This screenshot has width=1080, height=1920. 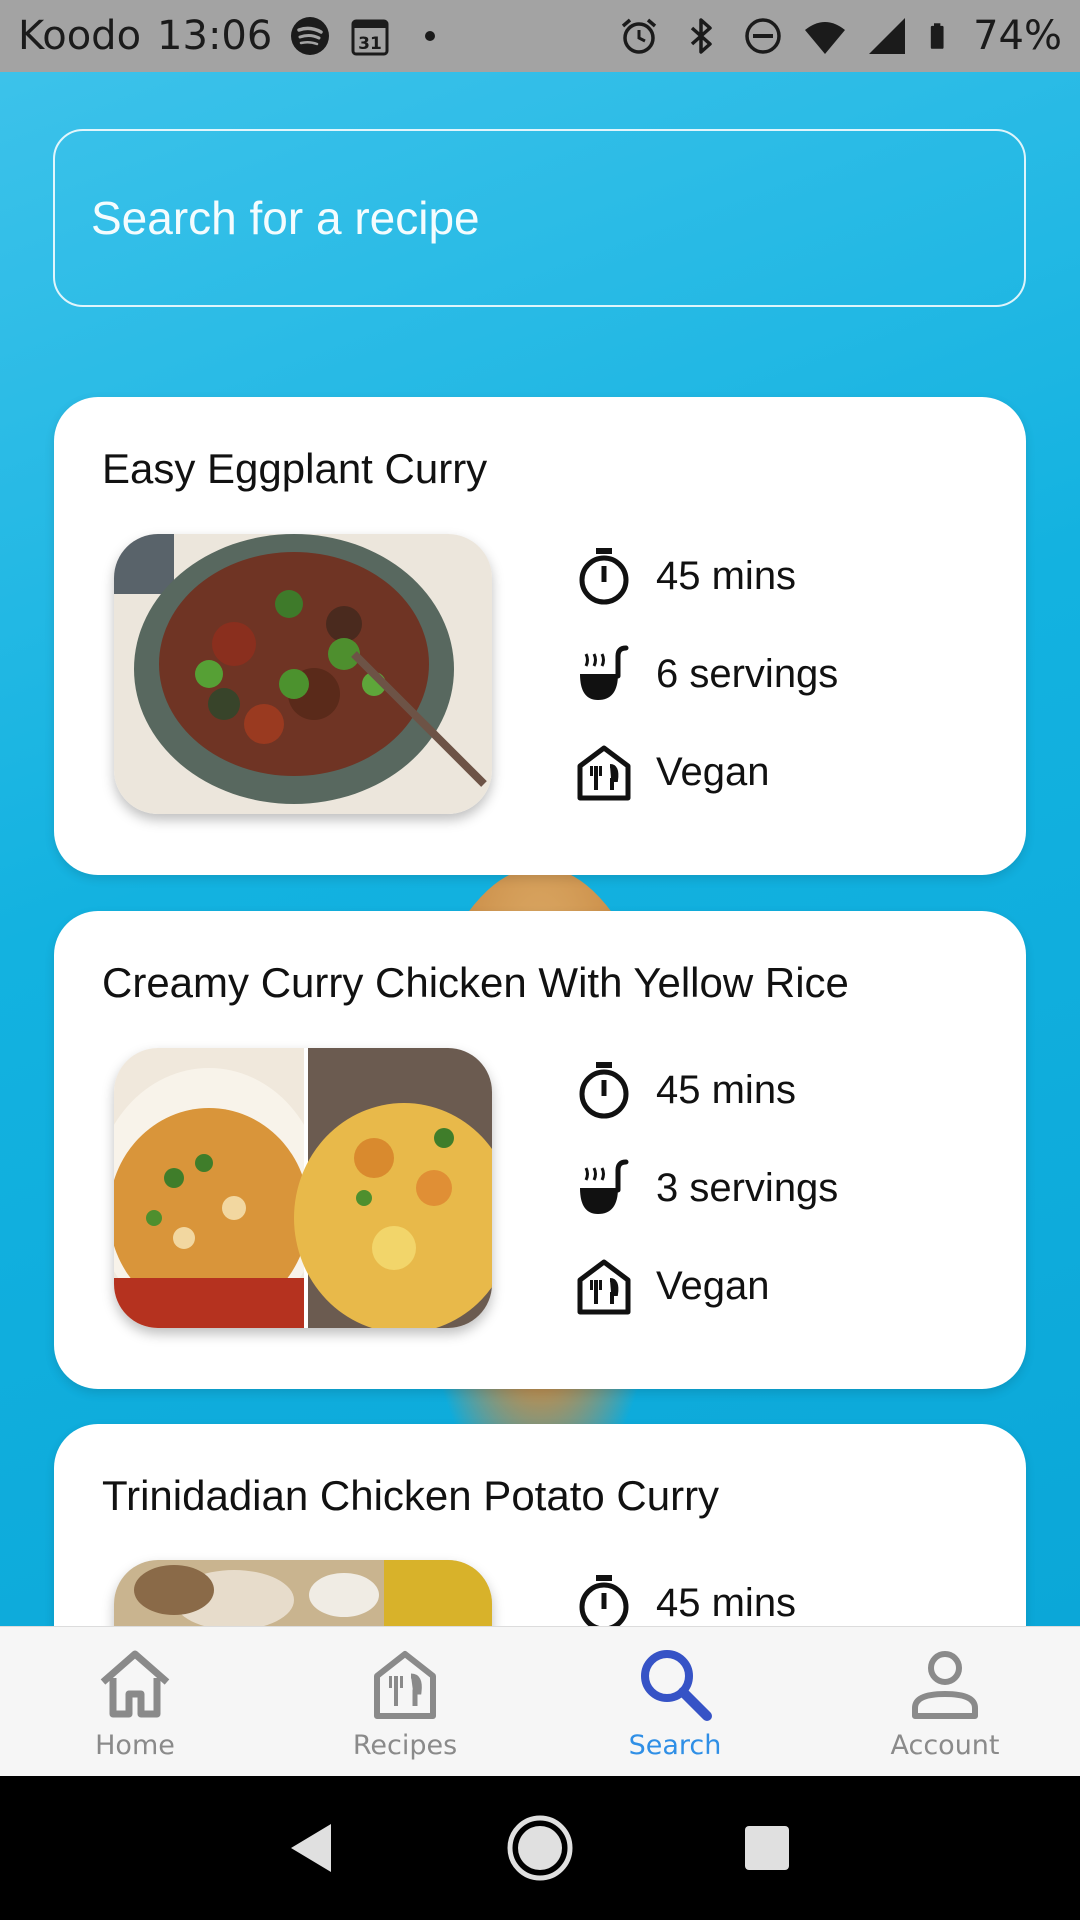 I want to click on home-button-icon, so click(x=540, y=1848).